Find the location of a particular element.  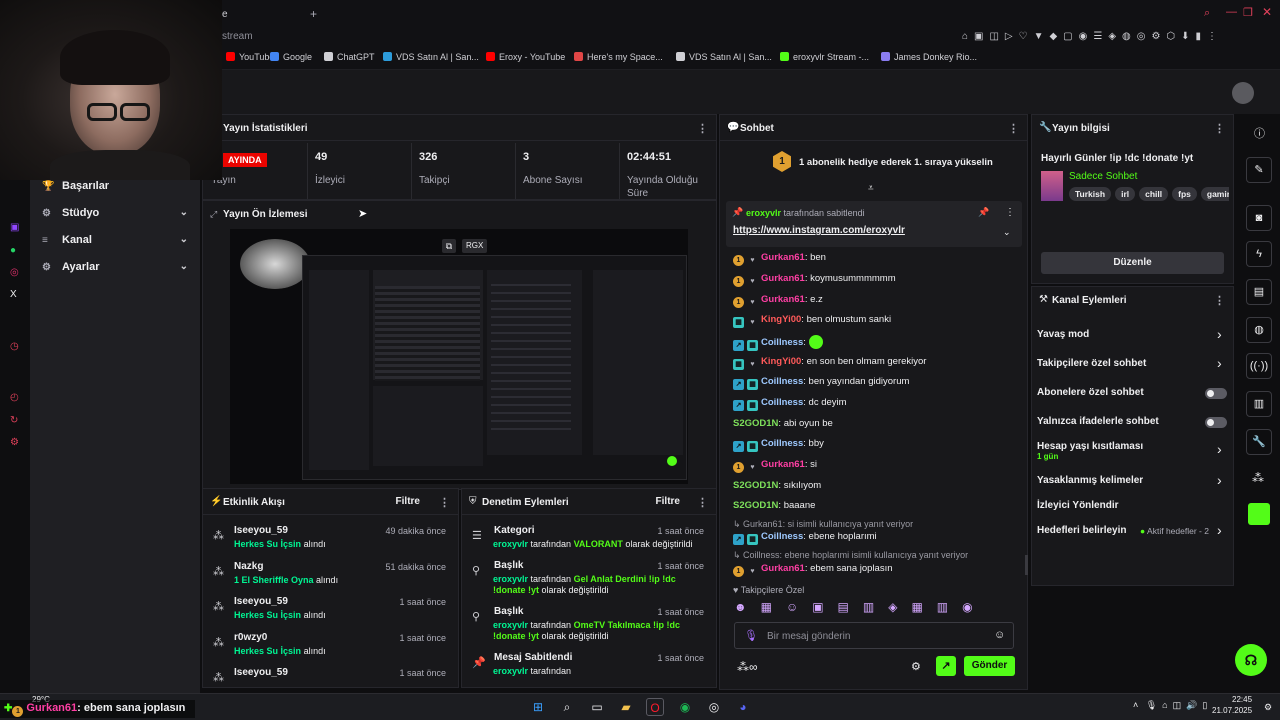

side-menu-item: 🏆 Başarılar is located at coordinates (115, 186).